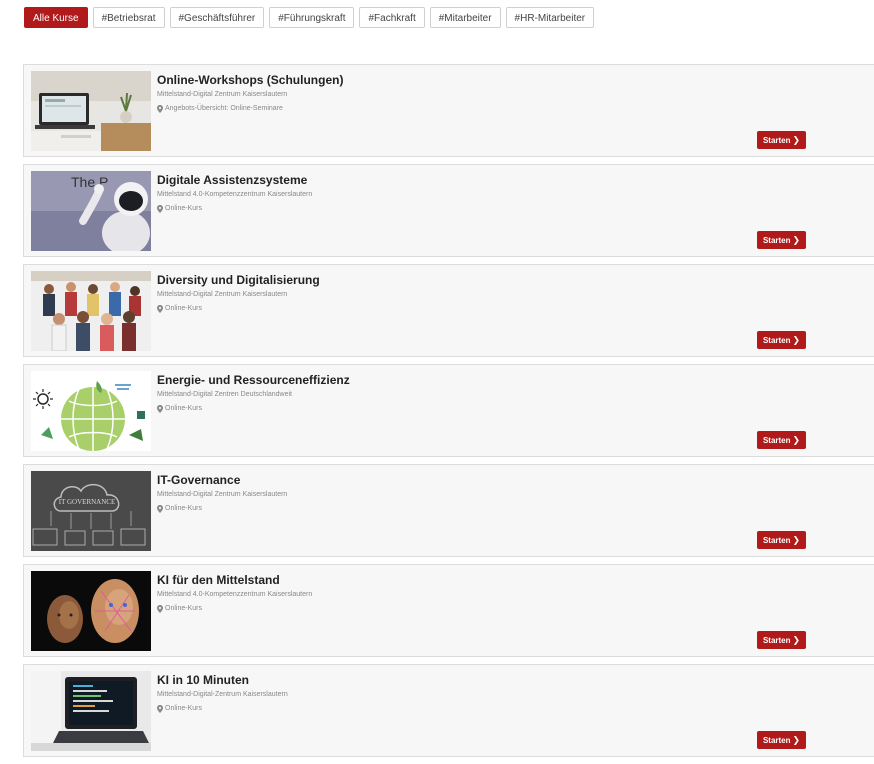 The height and width of the screenshot is (764, 874). Describe the element at coordinates (234, 180) in the screenshot. I see `course-title: Digitale Assistenzsysteme` at that location.